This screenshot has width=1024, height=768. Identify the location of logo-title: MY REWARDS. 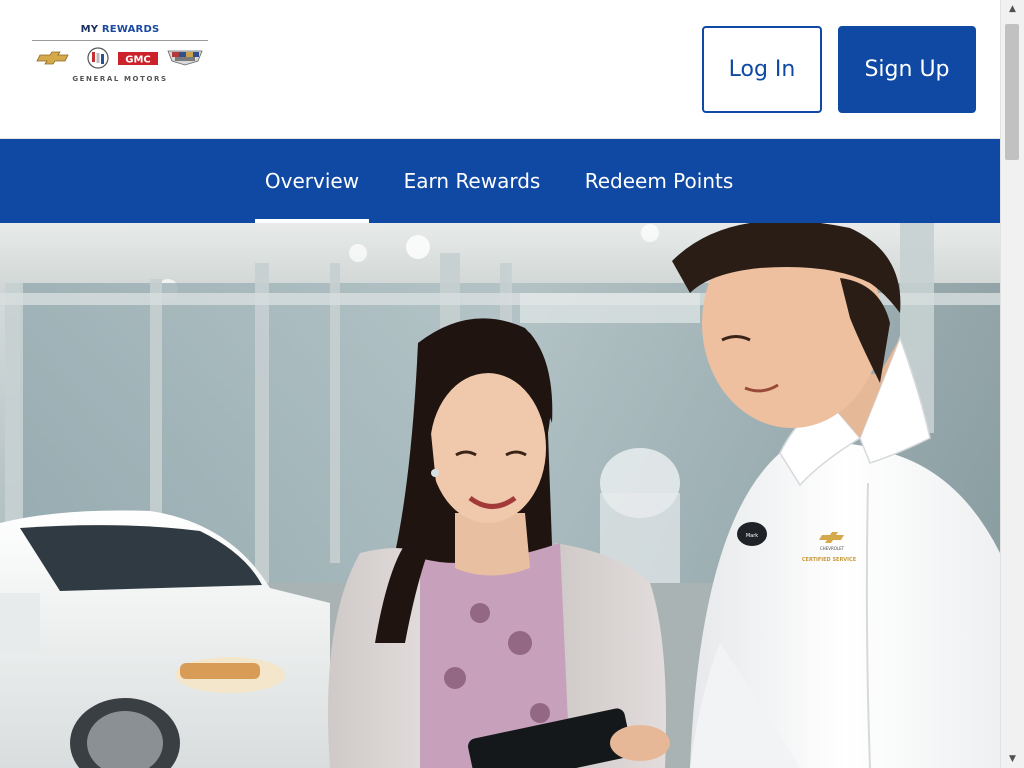
(120, 30).